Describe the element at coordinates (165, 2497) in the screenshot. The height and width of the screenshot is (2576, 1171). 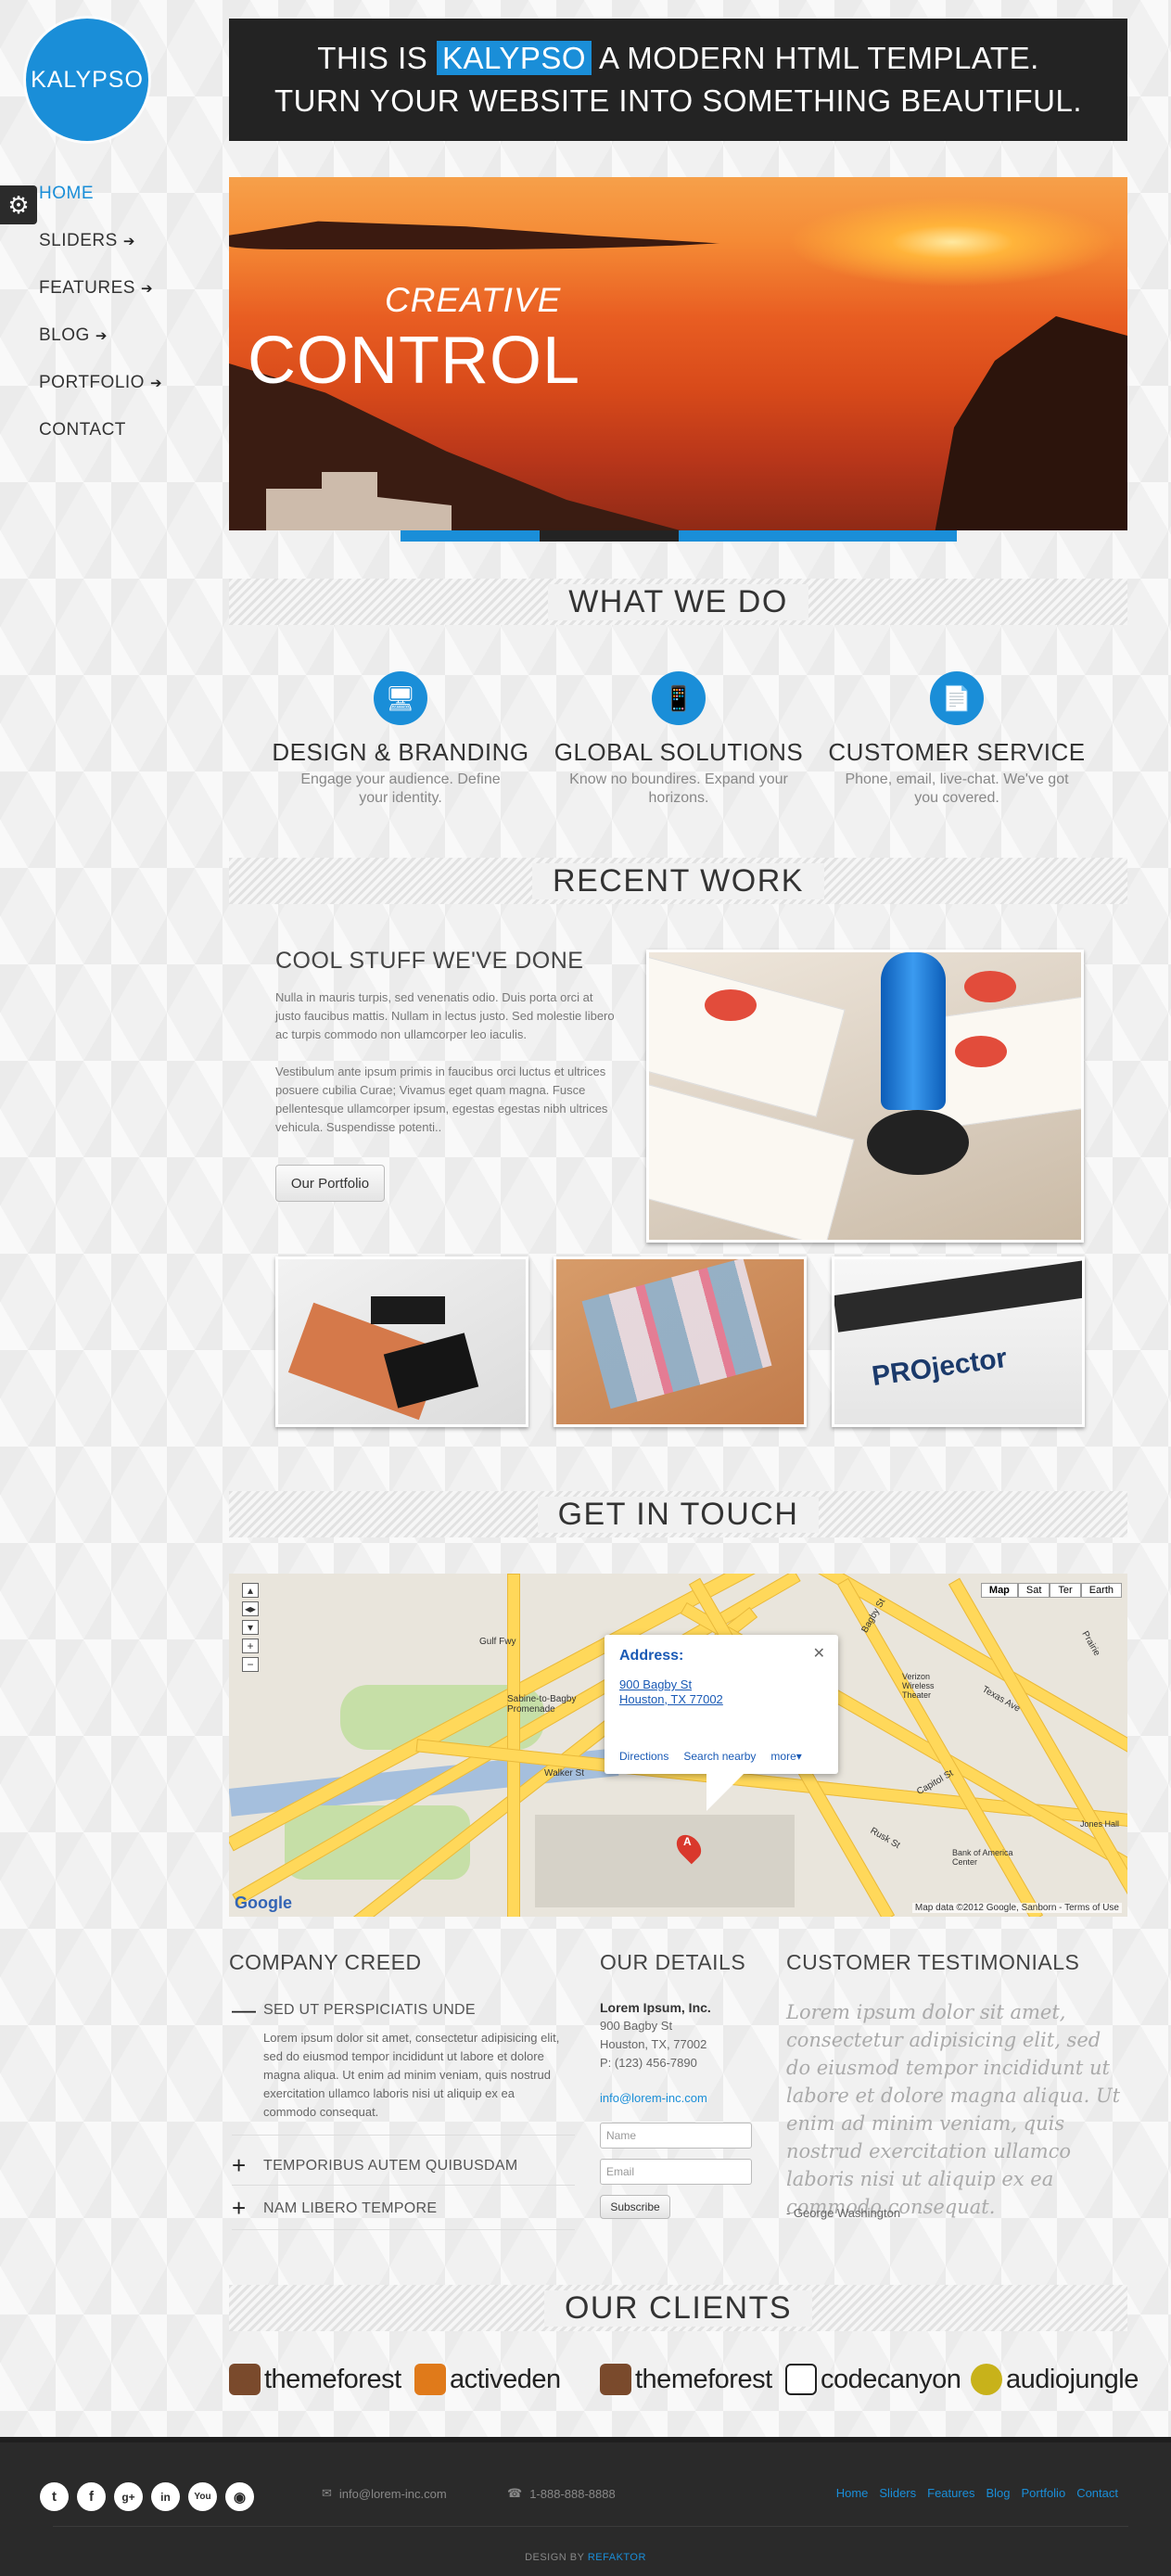
I see `linkedin-icon: in` at that location.